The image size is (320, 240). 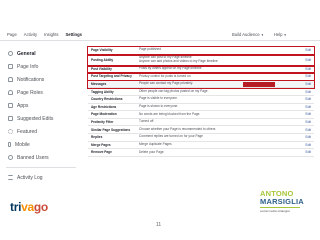 I want to click on row-value: Page published, so click(x=150, y=49).